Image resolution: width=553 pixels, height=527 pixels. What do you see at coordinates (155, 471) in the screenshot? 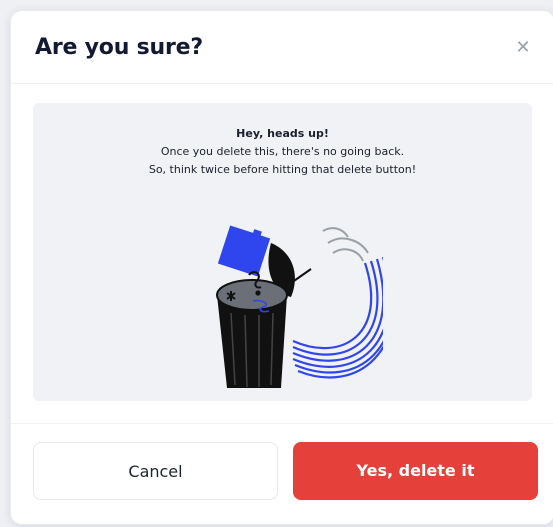
I see `cancel-button: Cancel` at bounding box center [155, 471].